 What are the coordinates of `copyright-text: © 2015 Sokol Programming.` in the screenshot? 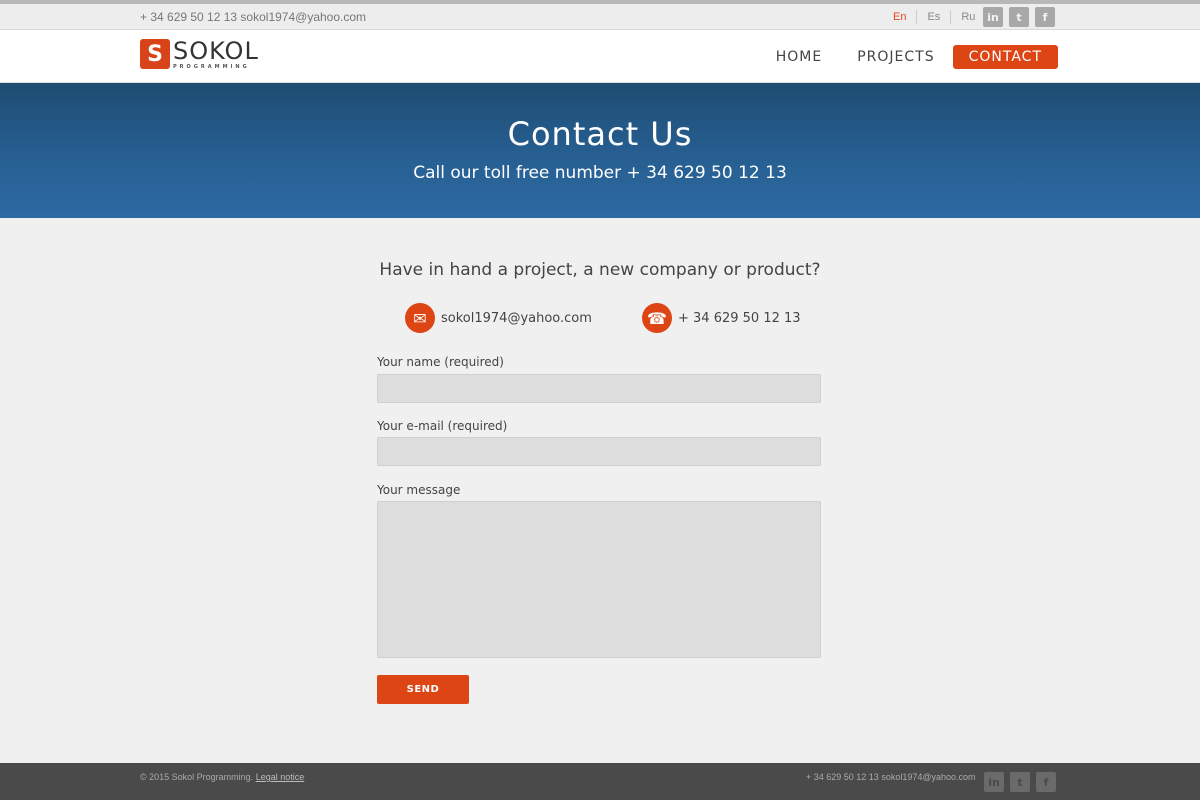 It's located at (197, 777).